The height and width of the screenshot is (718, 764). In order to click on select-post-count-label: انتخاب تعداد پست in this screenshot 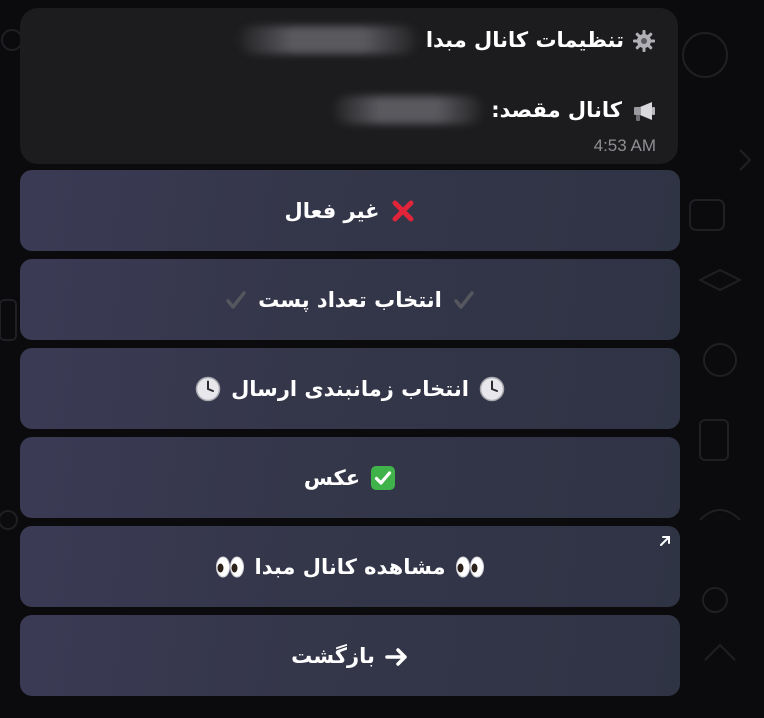, I will do `click(350, 299)`.